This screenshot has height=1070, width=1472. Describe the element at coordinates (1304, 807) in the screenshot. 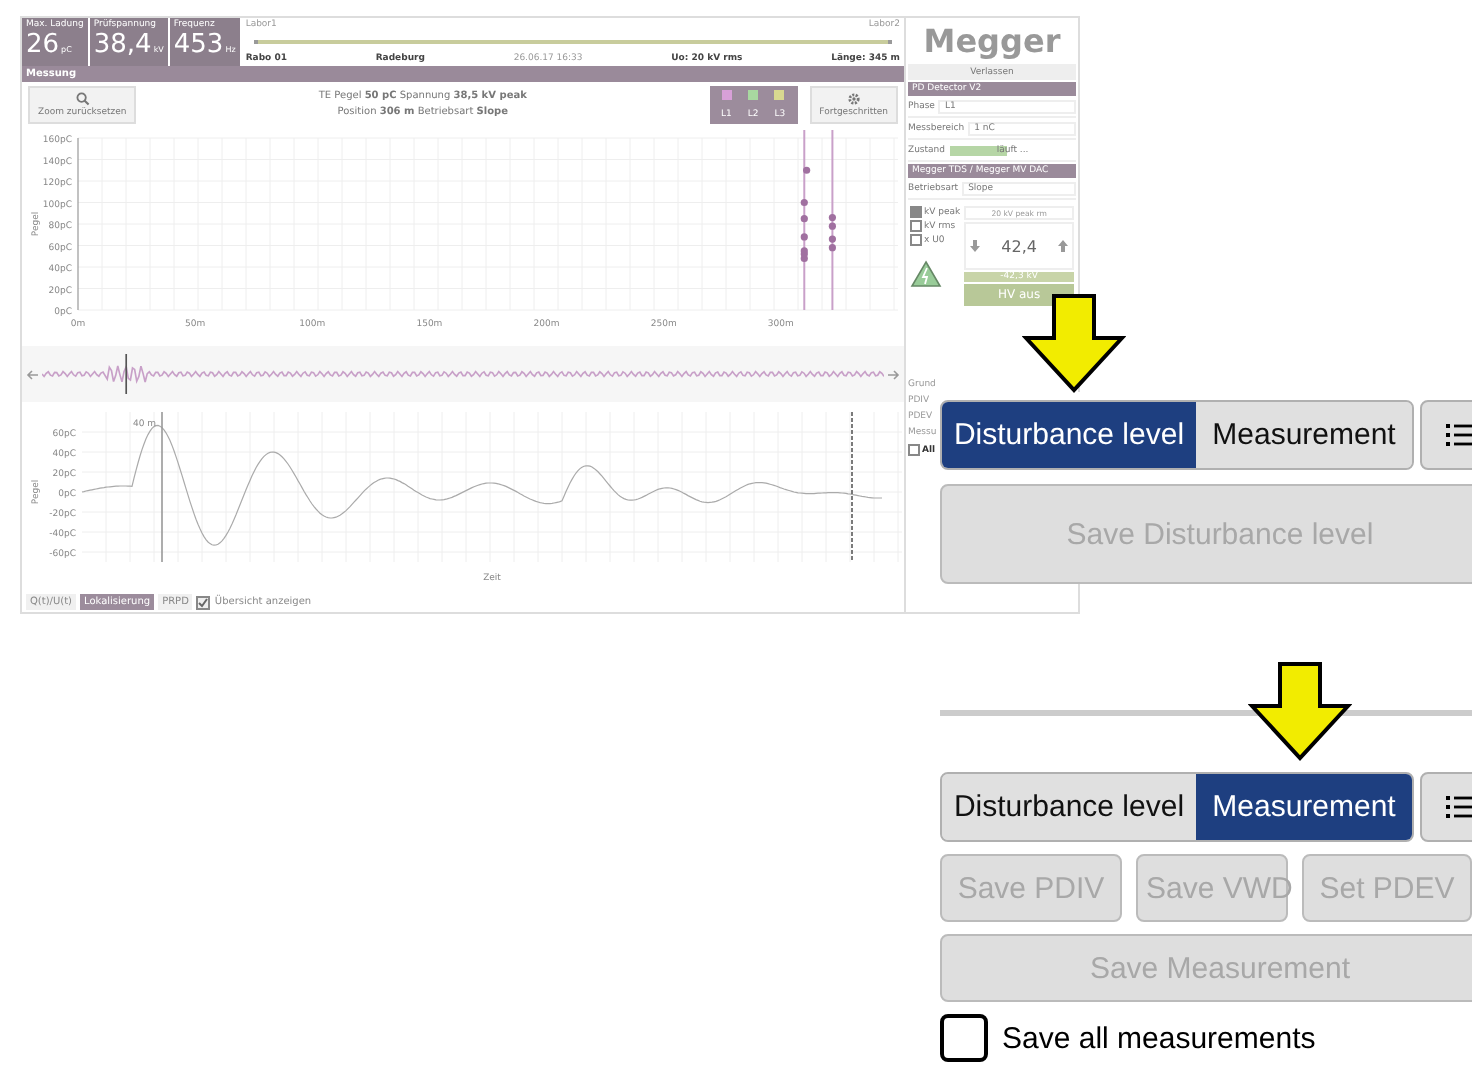

I see `mode-tab: Measurement` at that location.